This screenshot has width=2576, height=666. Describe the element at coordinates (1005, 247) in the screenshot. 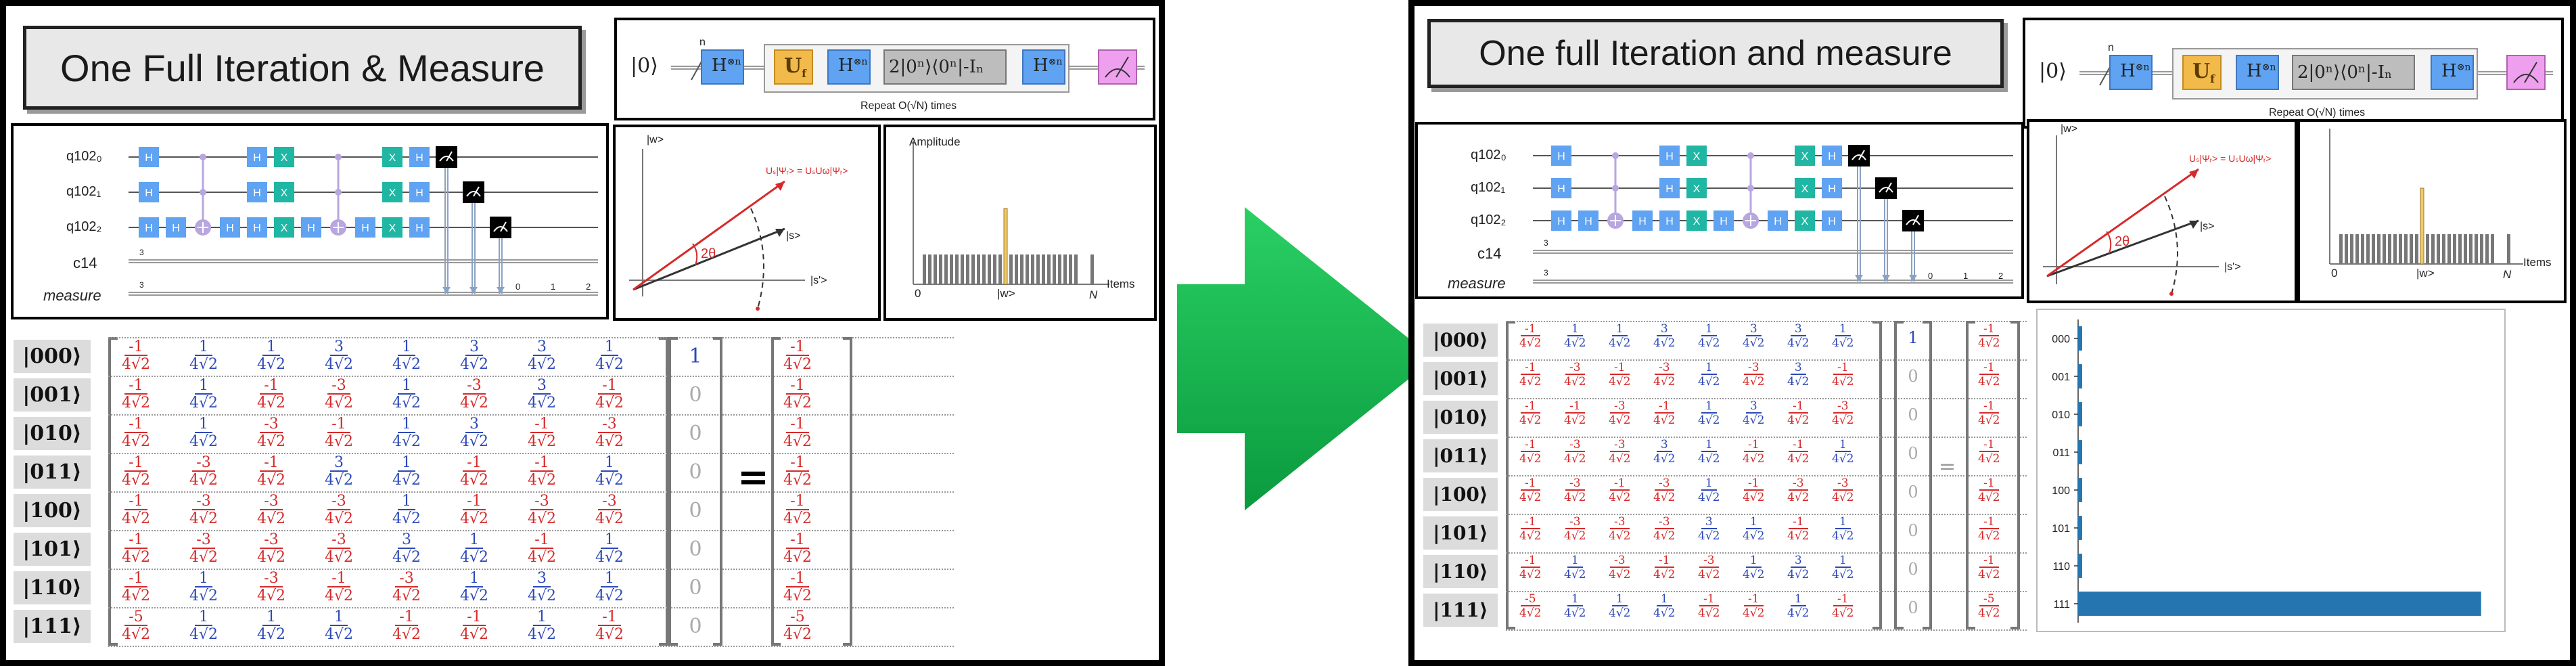

I see `marked-amplitude-bar` at that location.